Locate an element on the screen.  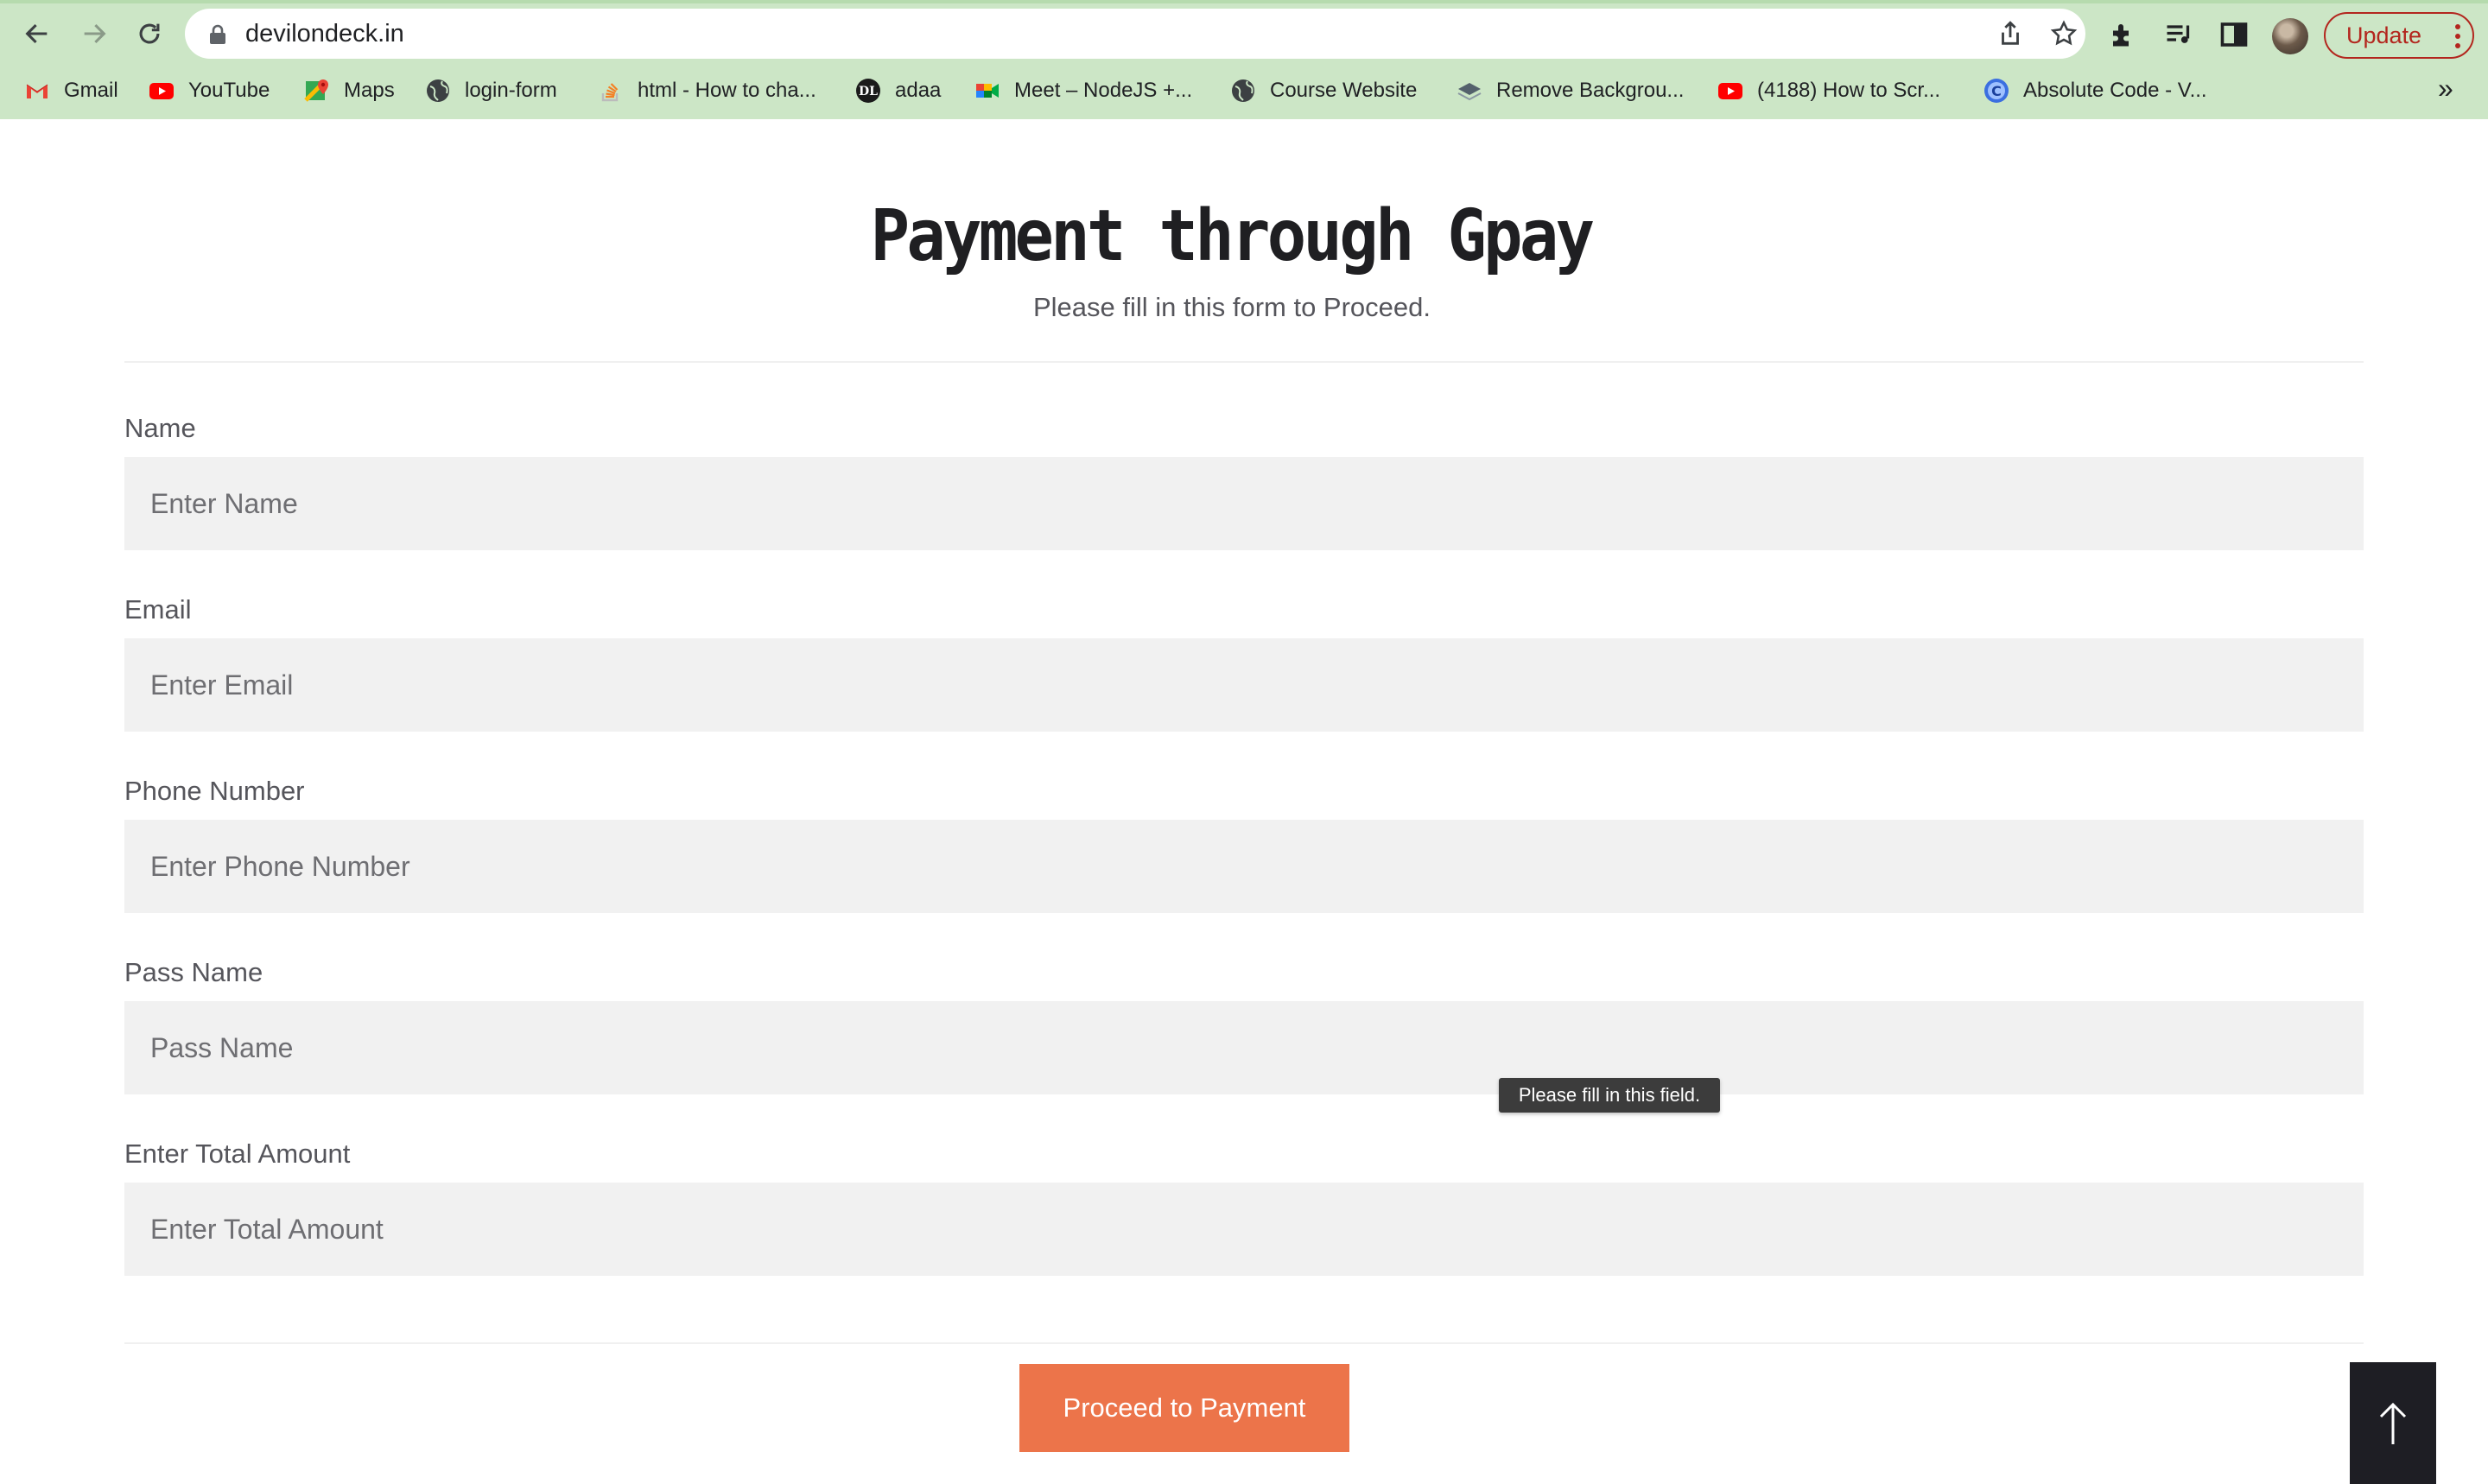
bookmark-gmail: Gmail is located at coordinates (71, 91).